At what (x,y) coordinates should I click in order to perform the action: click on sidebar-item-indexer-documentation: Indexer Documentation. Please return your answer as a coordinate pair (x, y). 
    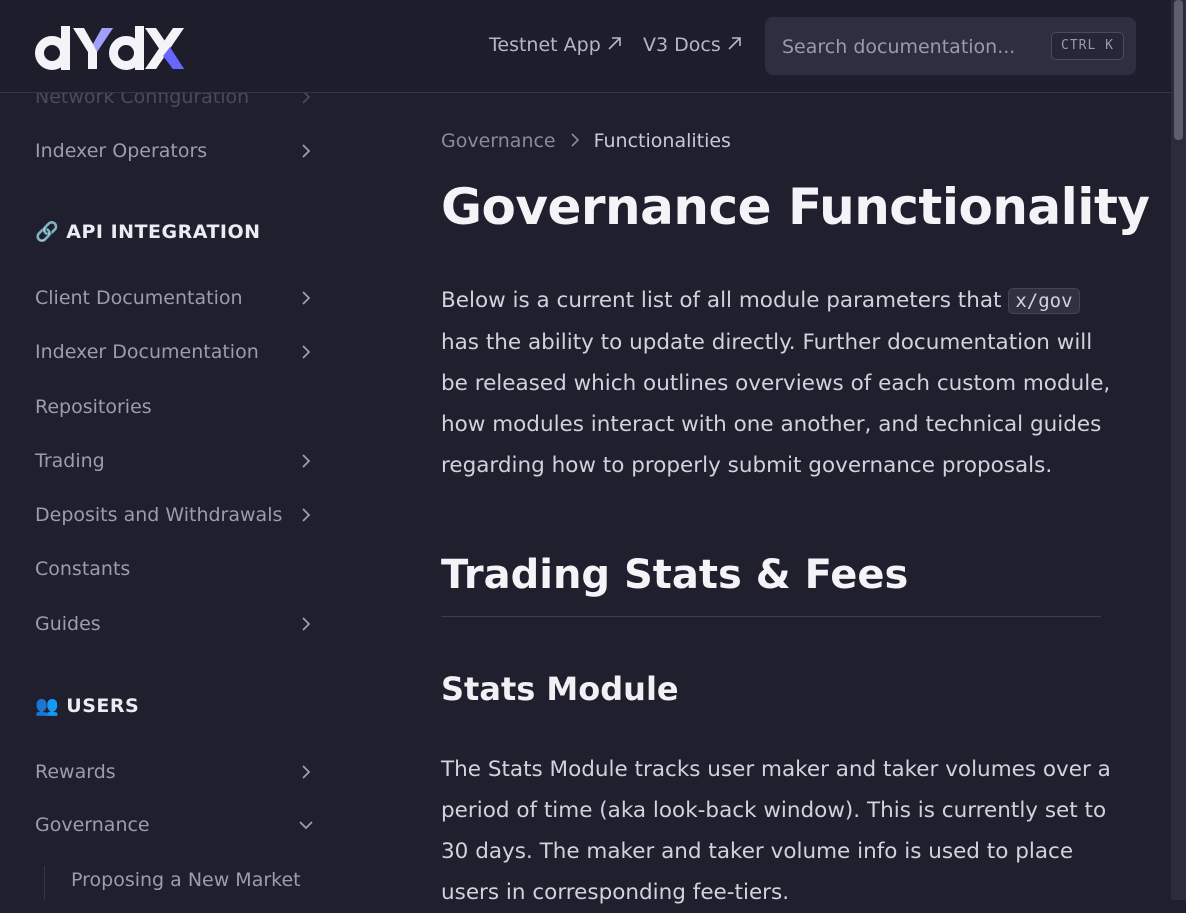
    Looking at the image, I should click on (177, 352).